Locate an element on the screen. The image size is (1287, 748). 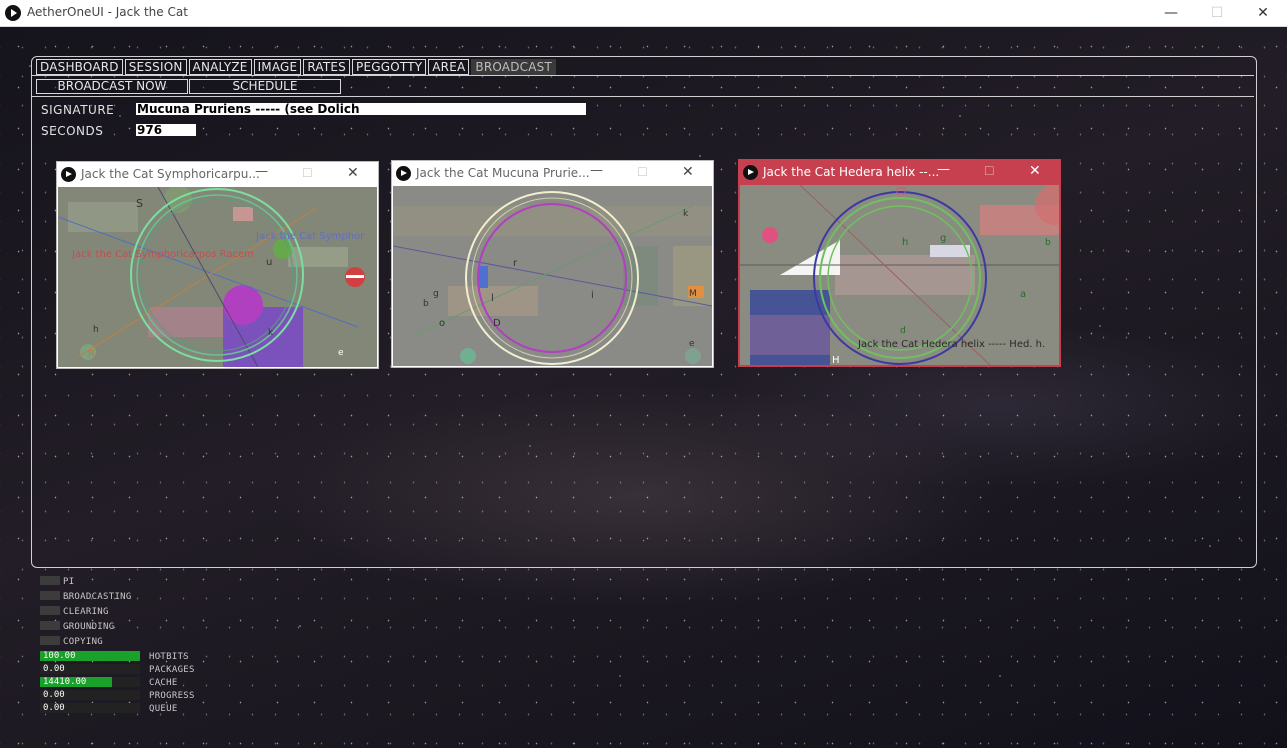
overlay-text: S is located at coordinates (139, 203).